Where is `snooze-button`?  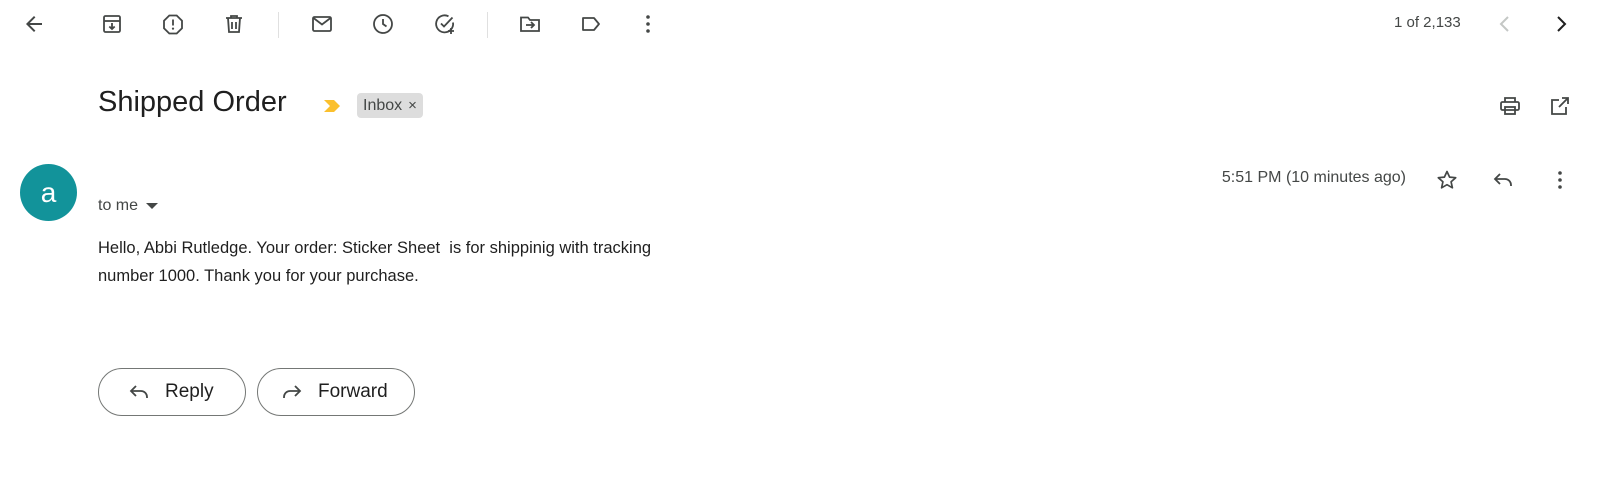
snooze-button is located at coordinates (383, 24).